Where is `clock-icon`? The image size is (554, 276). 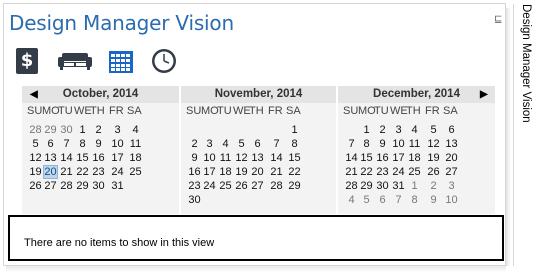
clock-icon is located at coordinates (164, 61).